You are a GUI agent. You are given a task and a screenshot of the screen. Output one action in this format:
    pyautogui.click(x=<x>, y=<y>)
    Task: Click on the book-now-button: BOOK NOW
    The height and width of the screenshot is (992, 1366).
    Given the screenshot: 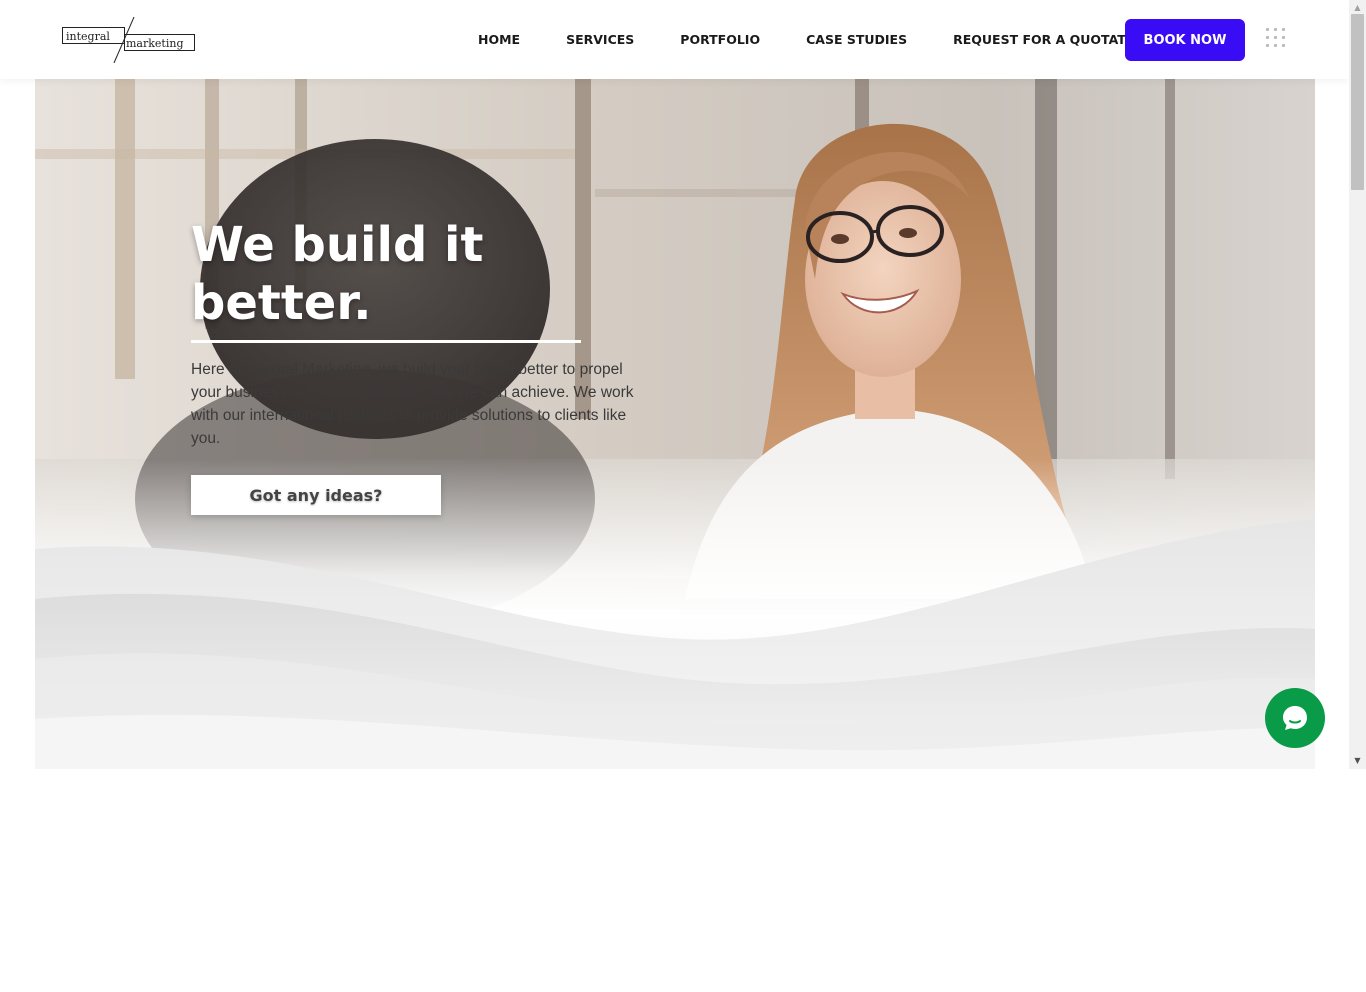 What is the action you would take?
    pyautogui.click(x=1185, y=40)
    